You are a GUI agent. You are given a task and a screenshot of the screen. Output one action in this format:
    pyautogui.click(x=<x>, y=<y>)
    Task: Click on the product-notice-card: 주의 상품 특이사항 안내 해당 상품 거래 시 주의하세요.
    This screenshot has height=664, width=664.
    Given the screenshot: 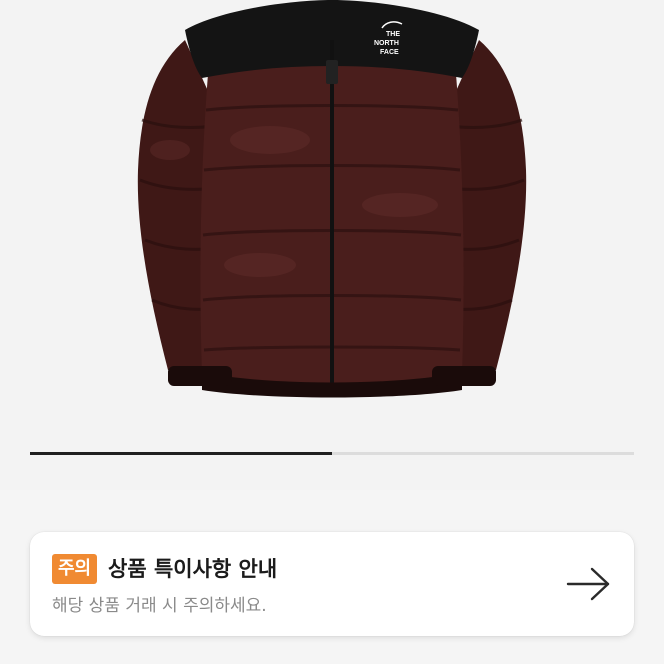 What is the action you would take?
    pyautogui.click(x=332, y=584)
    